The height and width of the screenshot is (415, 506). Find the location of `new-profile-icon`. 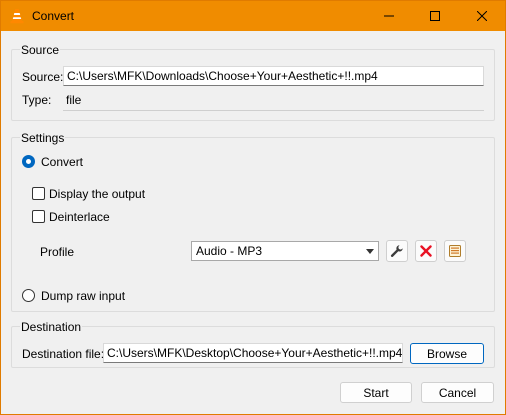

new-profile-icon is located at coordinates (455, 251).